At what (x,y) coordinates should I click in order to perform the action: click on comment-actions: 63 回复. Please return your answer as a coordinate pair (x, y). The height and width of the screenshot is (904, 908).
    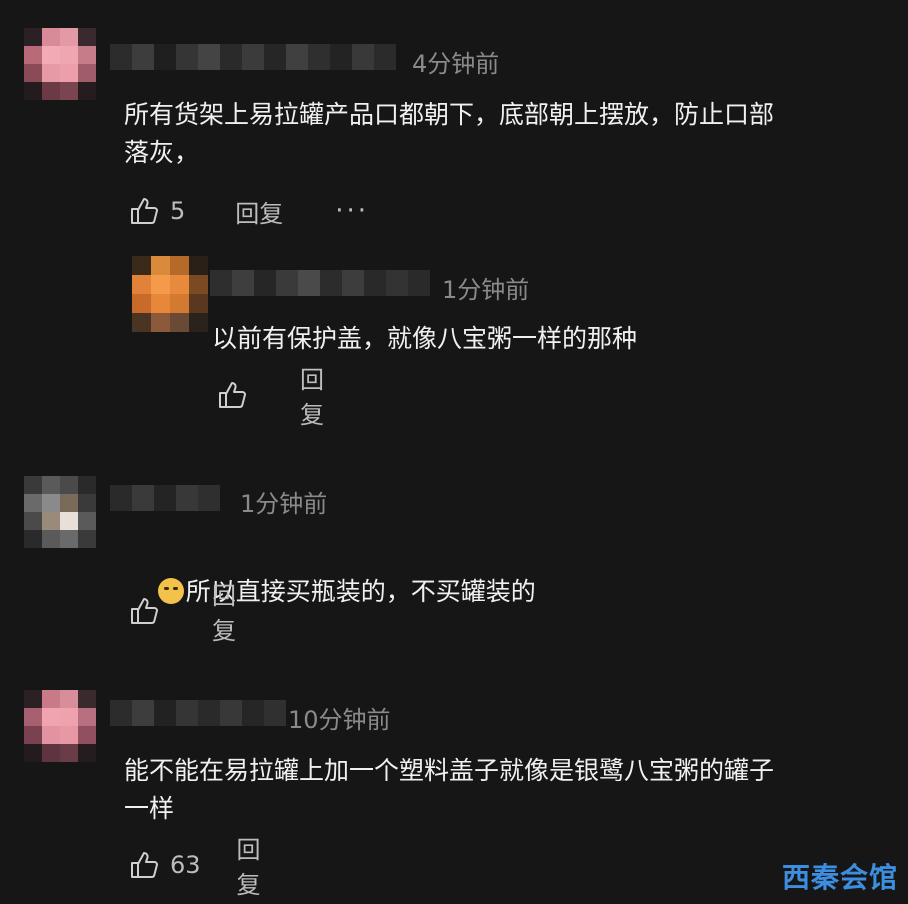
    Looking at the image, I should click on (194, 867).